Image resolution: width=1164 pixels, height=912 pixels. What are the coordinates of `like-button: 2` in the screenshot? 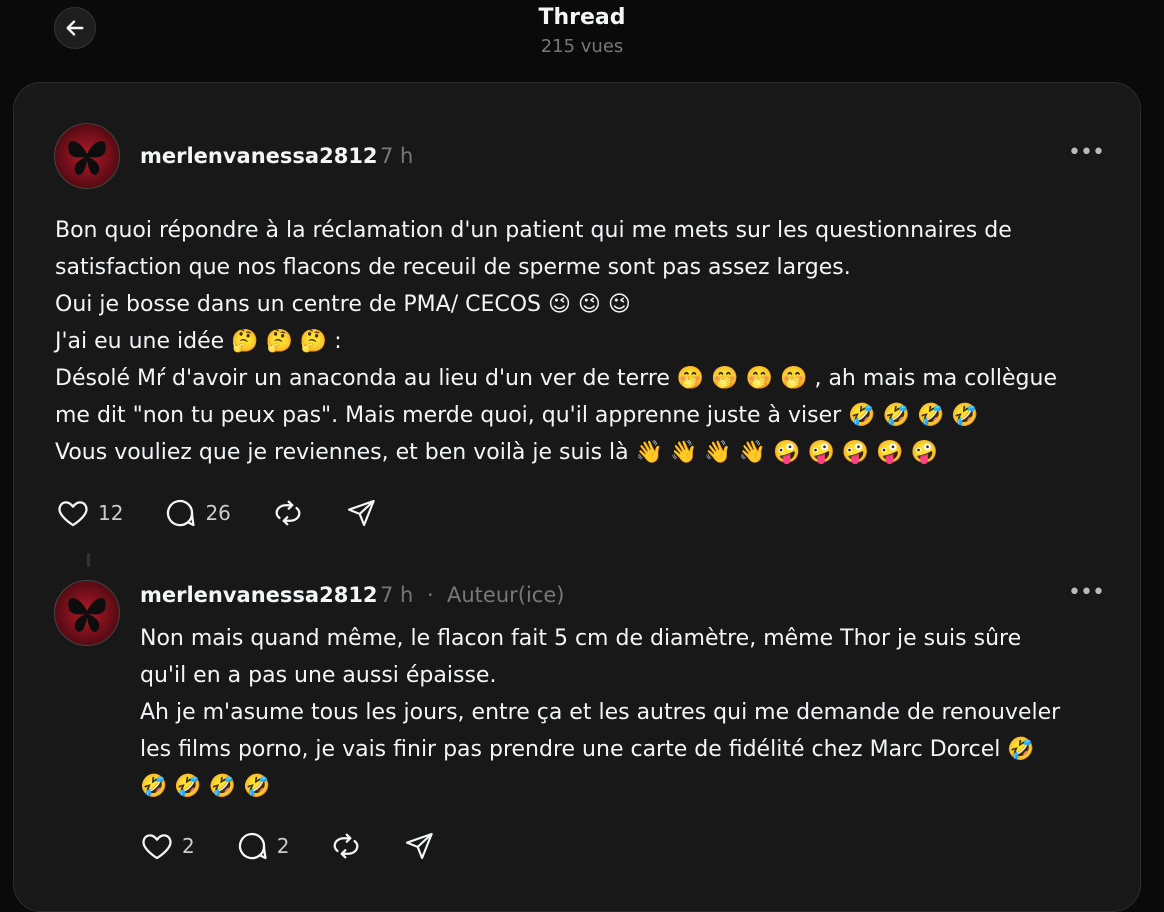 It's located at (167, 846).